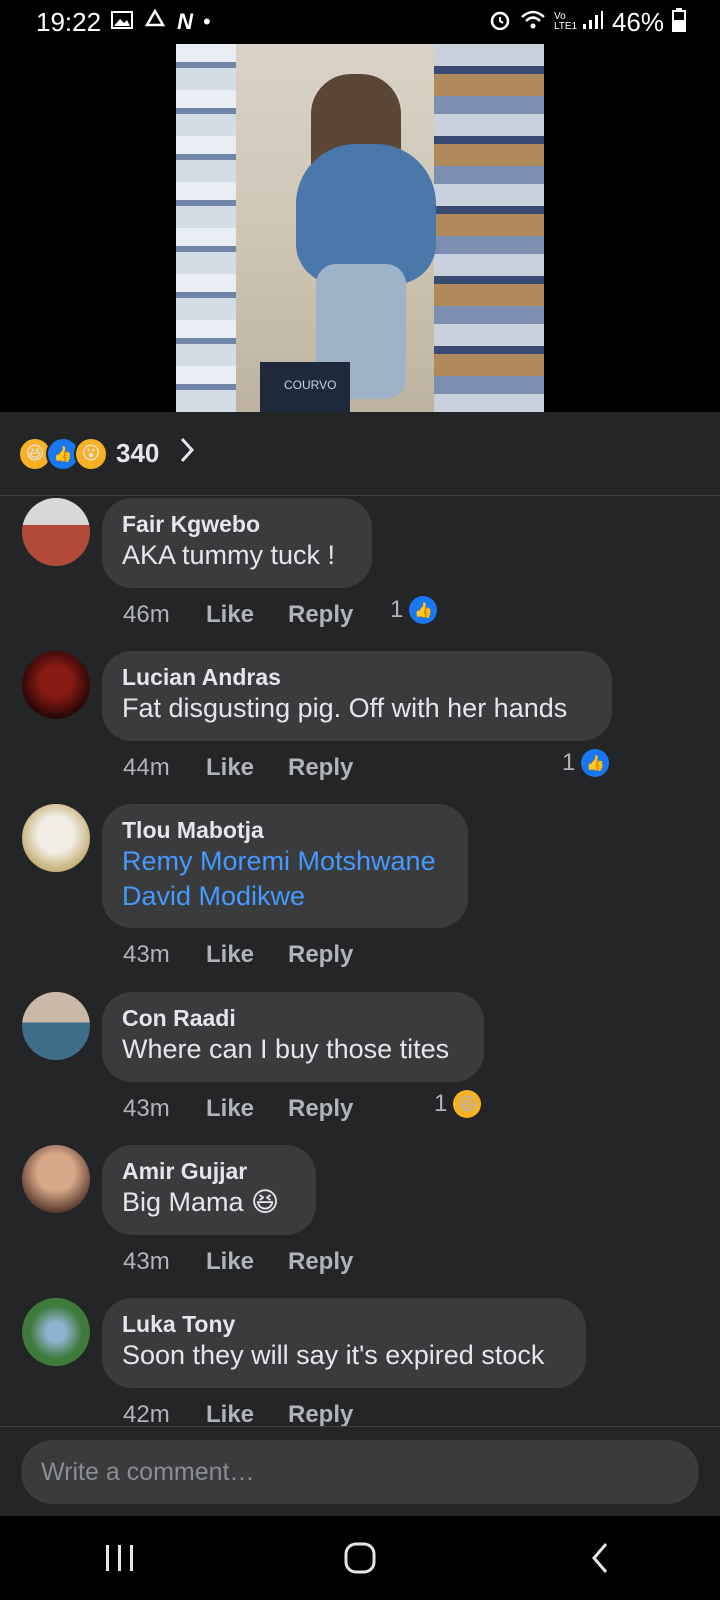 This screenshot has width=720, height=1600. Describe the element at coordinates (366, 214) in the screenshot. I see `video-person-jacket` at that location.